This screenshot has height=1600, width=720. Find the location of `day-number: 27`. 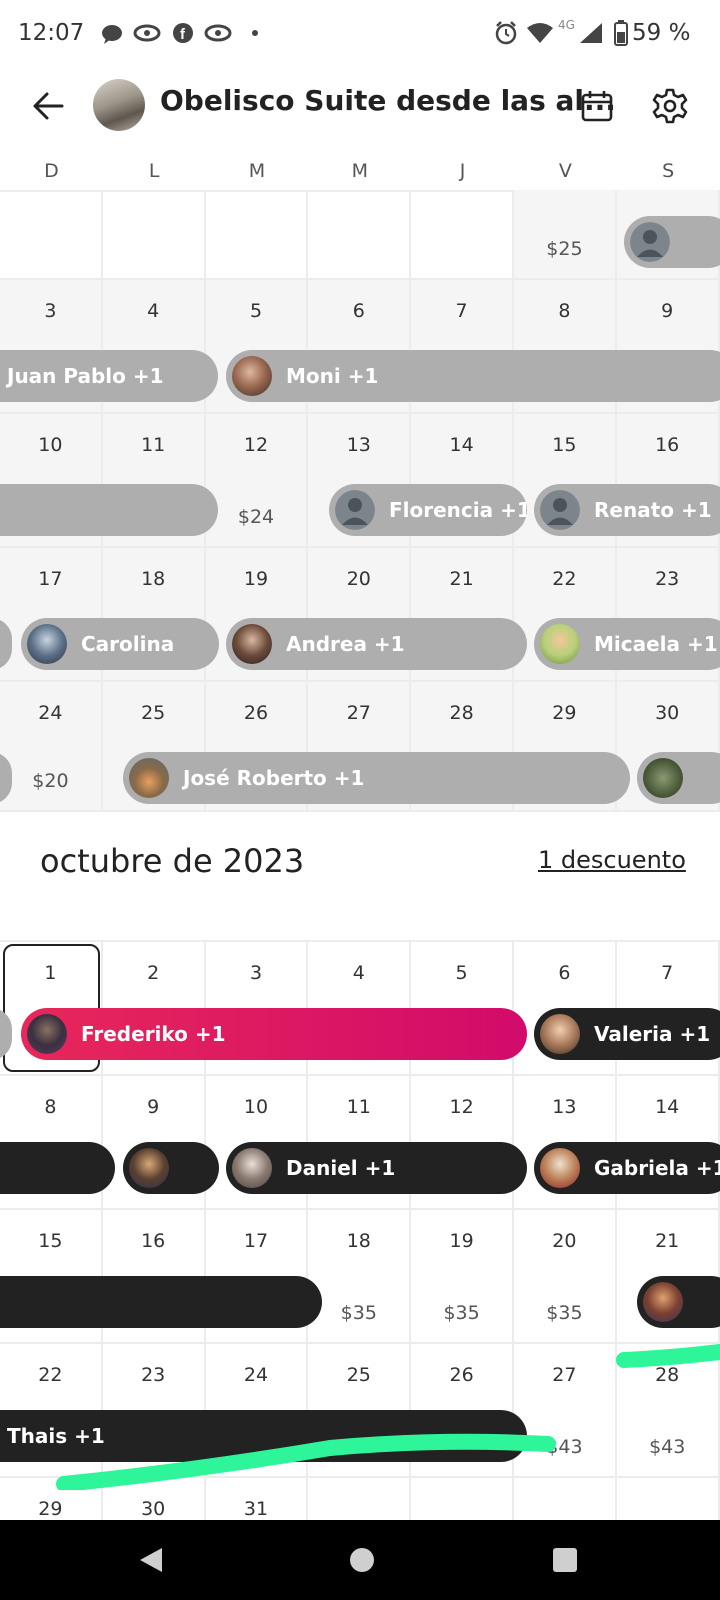

day-number: 27 is located at coordinates (358, 713).